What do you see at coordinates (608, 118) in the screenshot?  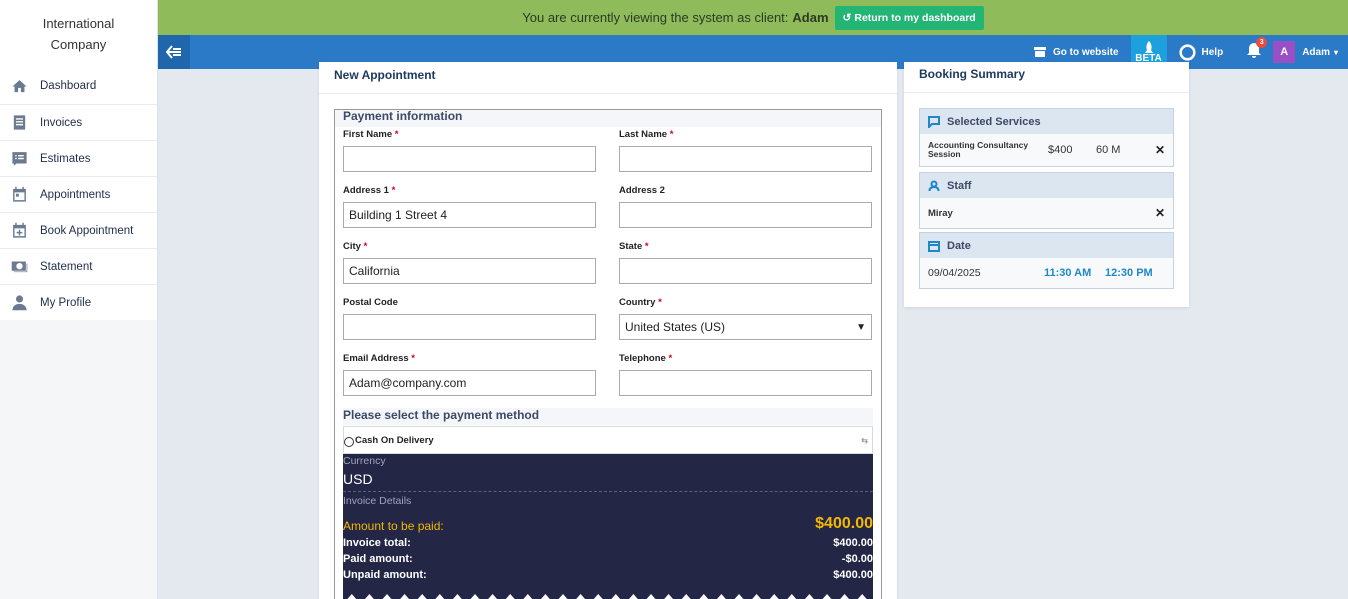 I see `payment-info-heading: Payment information` at bounding box center [608, 118].